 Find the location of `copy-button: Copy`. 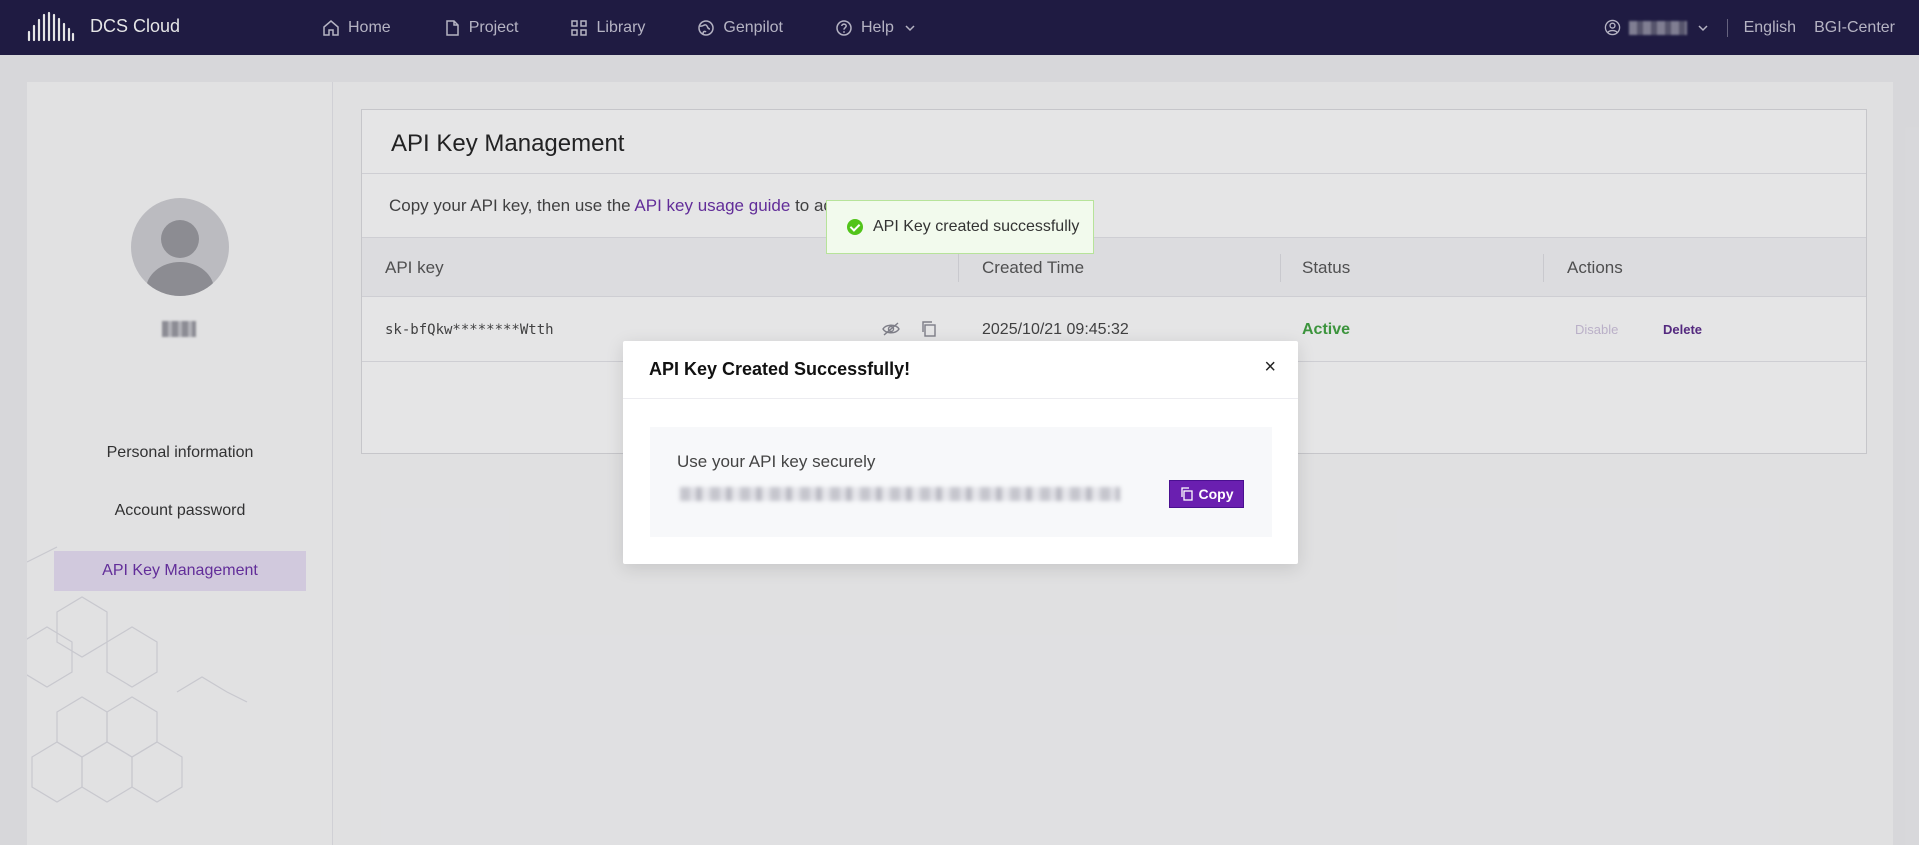

copy-button: Copy is located at coordinates (1206, 494).